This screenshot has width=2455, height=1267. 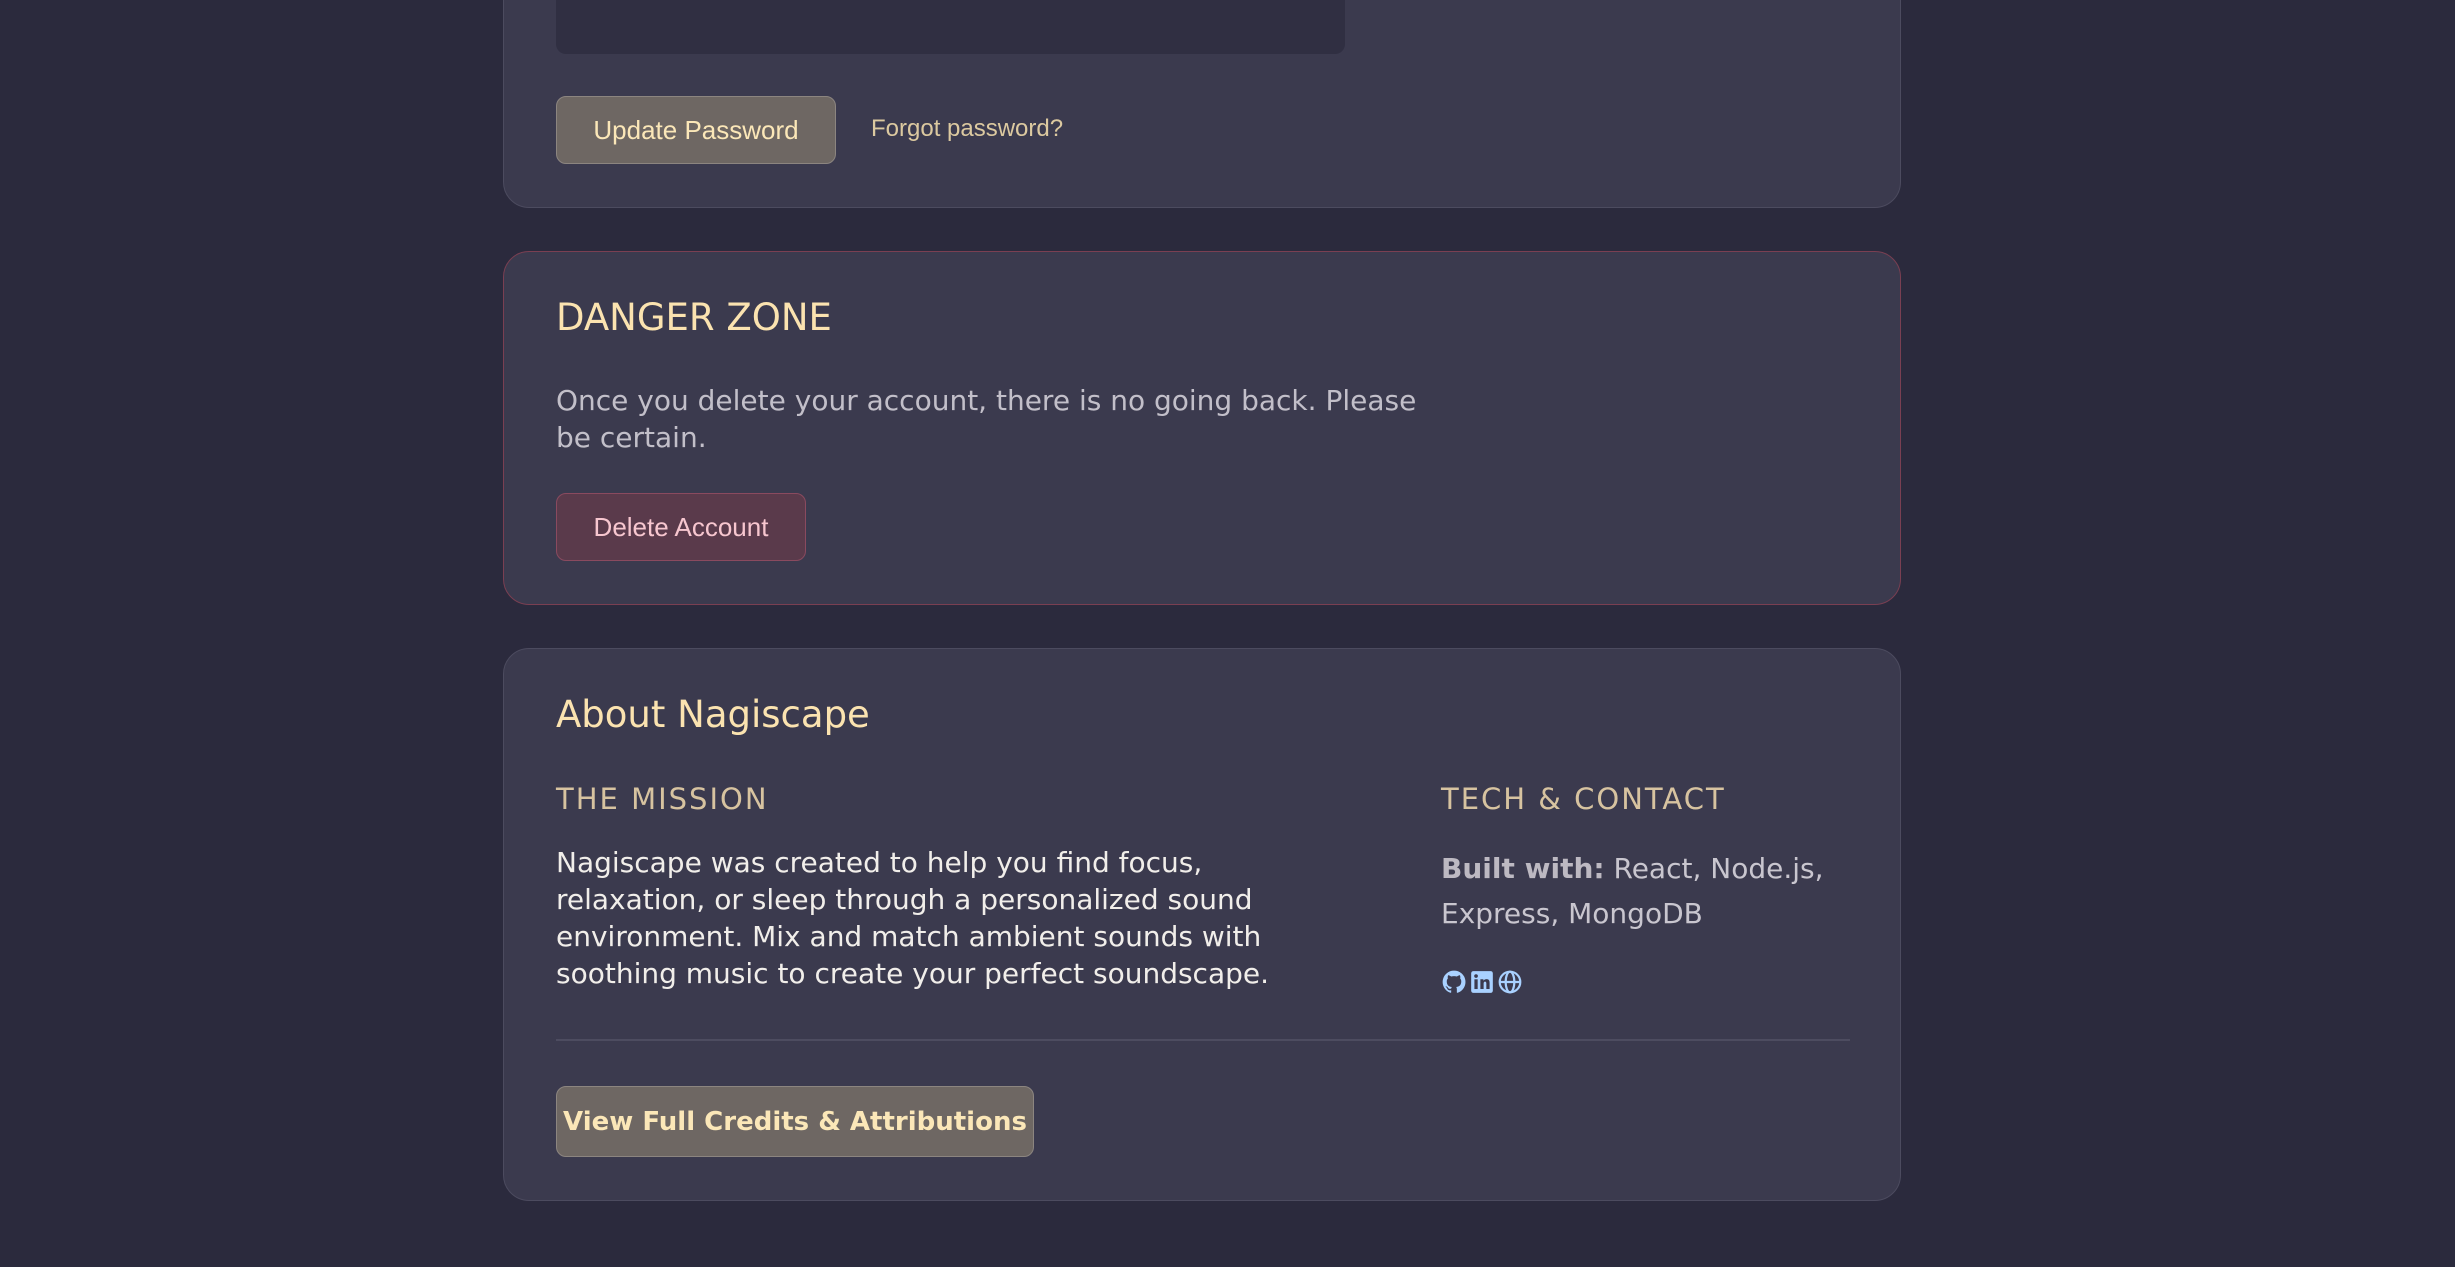 What do you see at coordinates (1202, 104) in the screenshot?
I see `password-card: Update Password Forgot password?` at bounding box center [1202, 104].